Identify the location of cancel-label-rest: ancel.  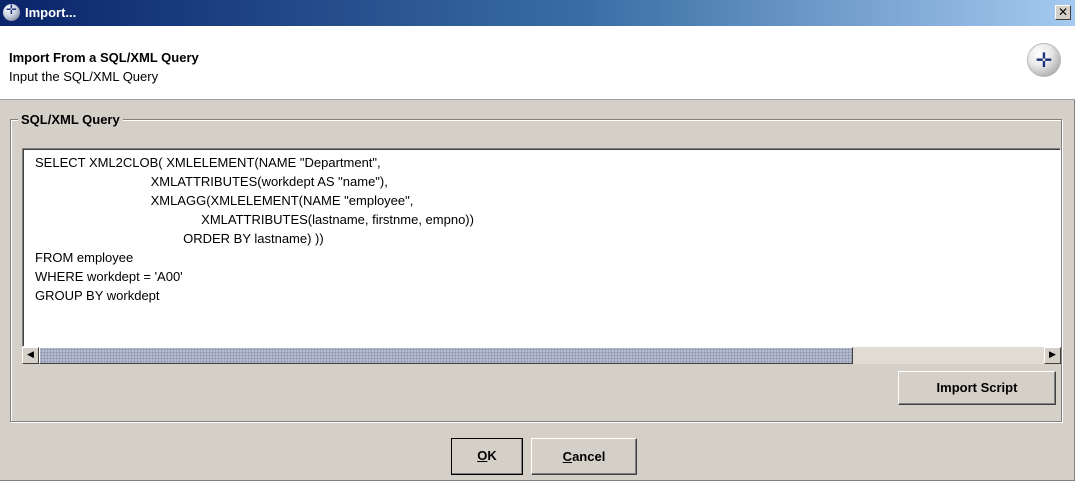
(589, 456).